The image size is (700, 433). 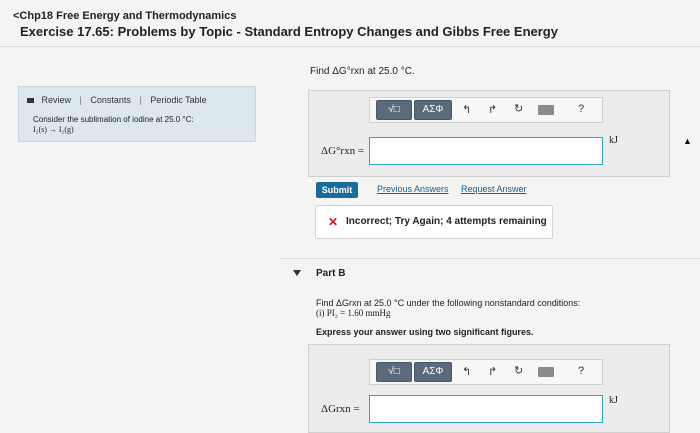 What do you see at coordinates (297, 273) in the screenshot?
I see `collapse-icon` at bounding box center [297, 273].